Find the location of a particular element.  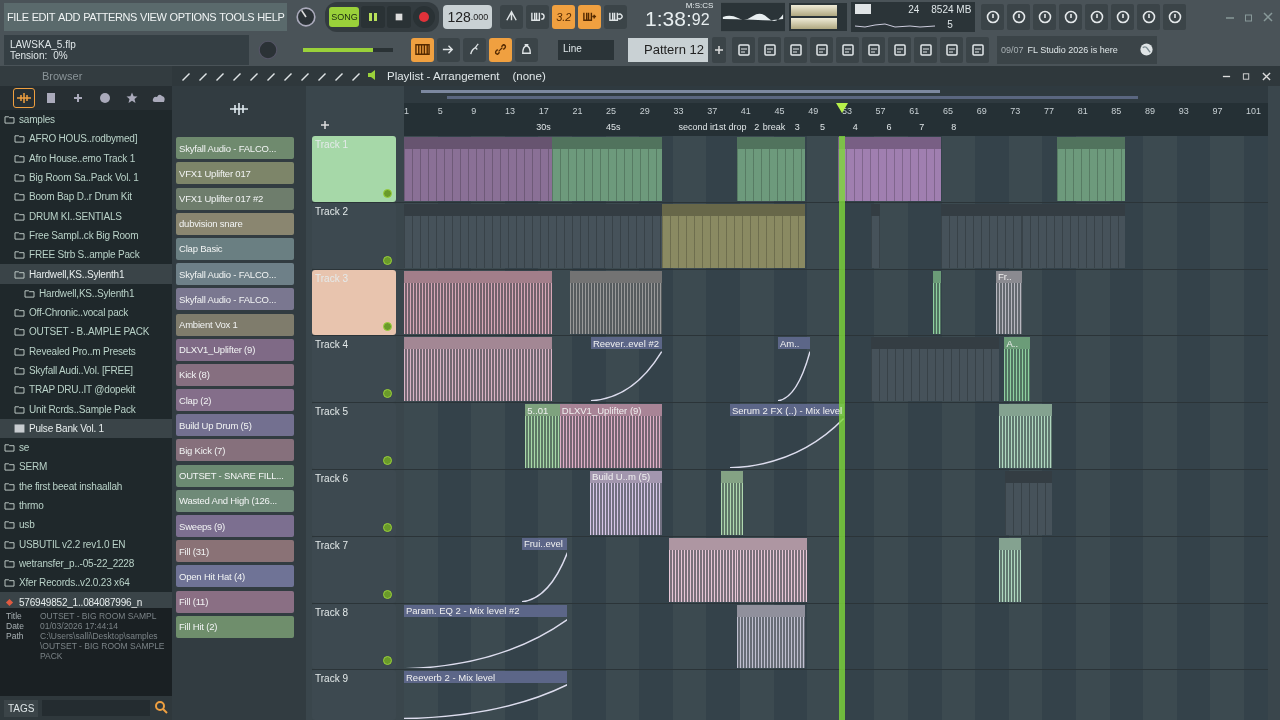

menu-item: TOOLS is located at coordinates (237, 16).